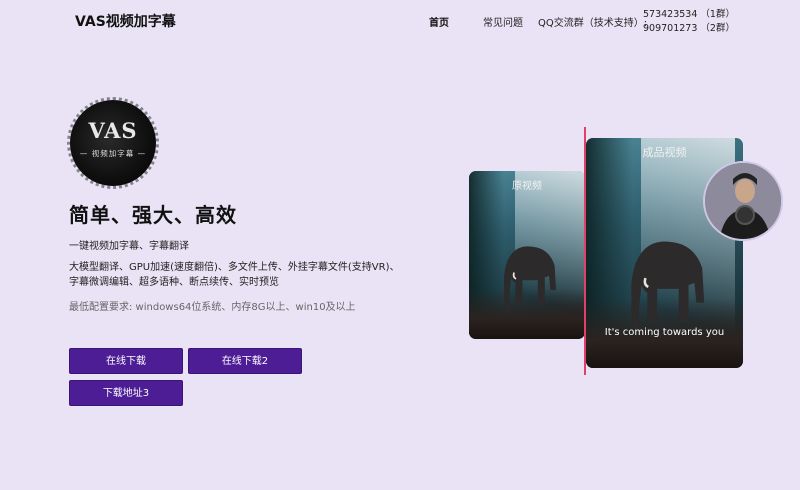 The image size is (800, 490). Describe the element at coordinates (527, 186) in the screenshot. I see `original-video-label: 原视频` at that location.